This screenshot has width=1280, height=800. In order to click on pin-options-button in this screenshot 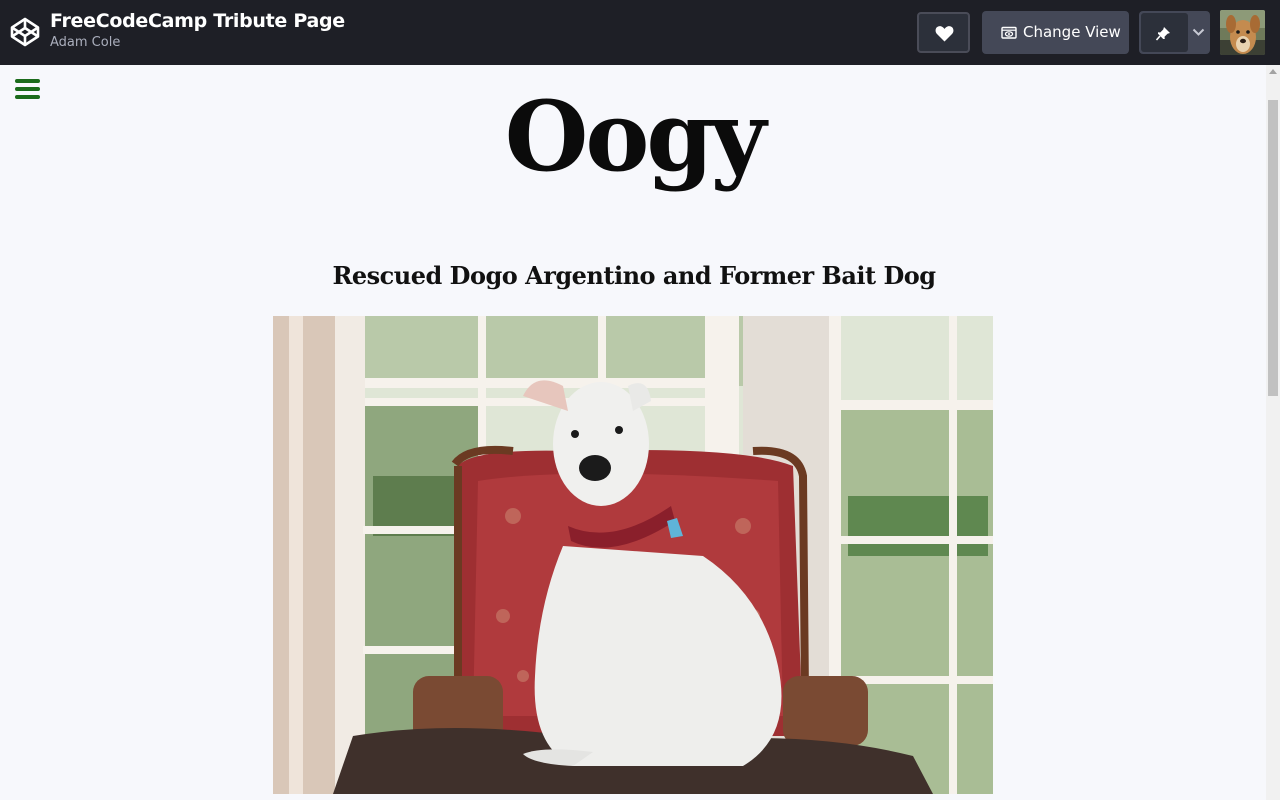, I will do `click(1198, 32)`.